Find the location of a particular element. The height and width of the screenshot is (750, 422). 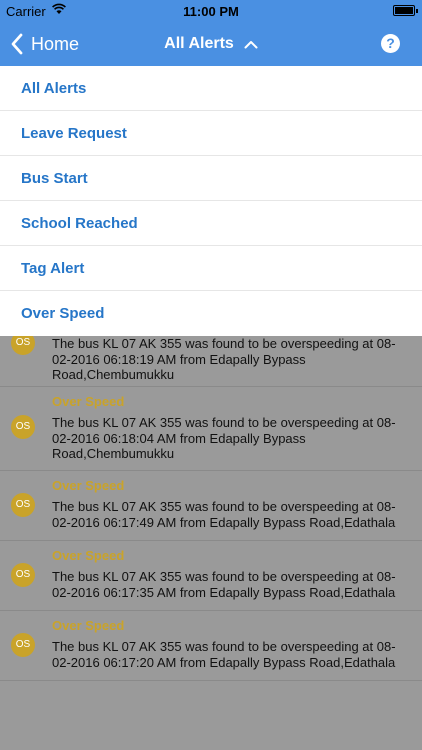

status-bar: Carrier 11:00 PM is located at coordinates (211, 11).